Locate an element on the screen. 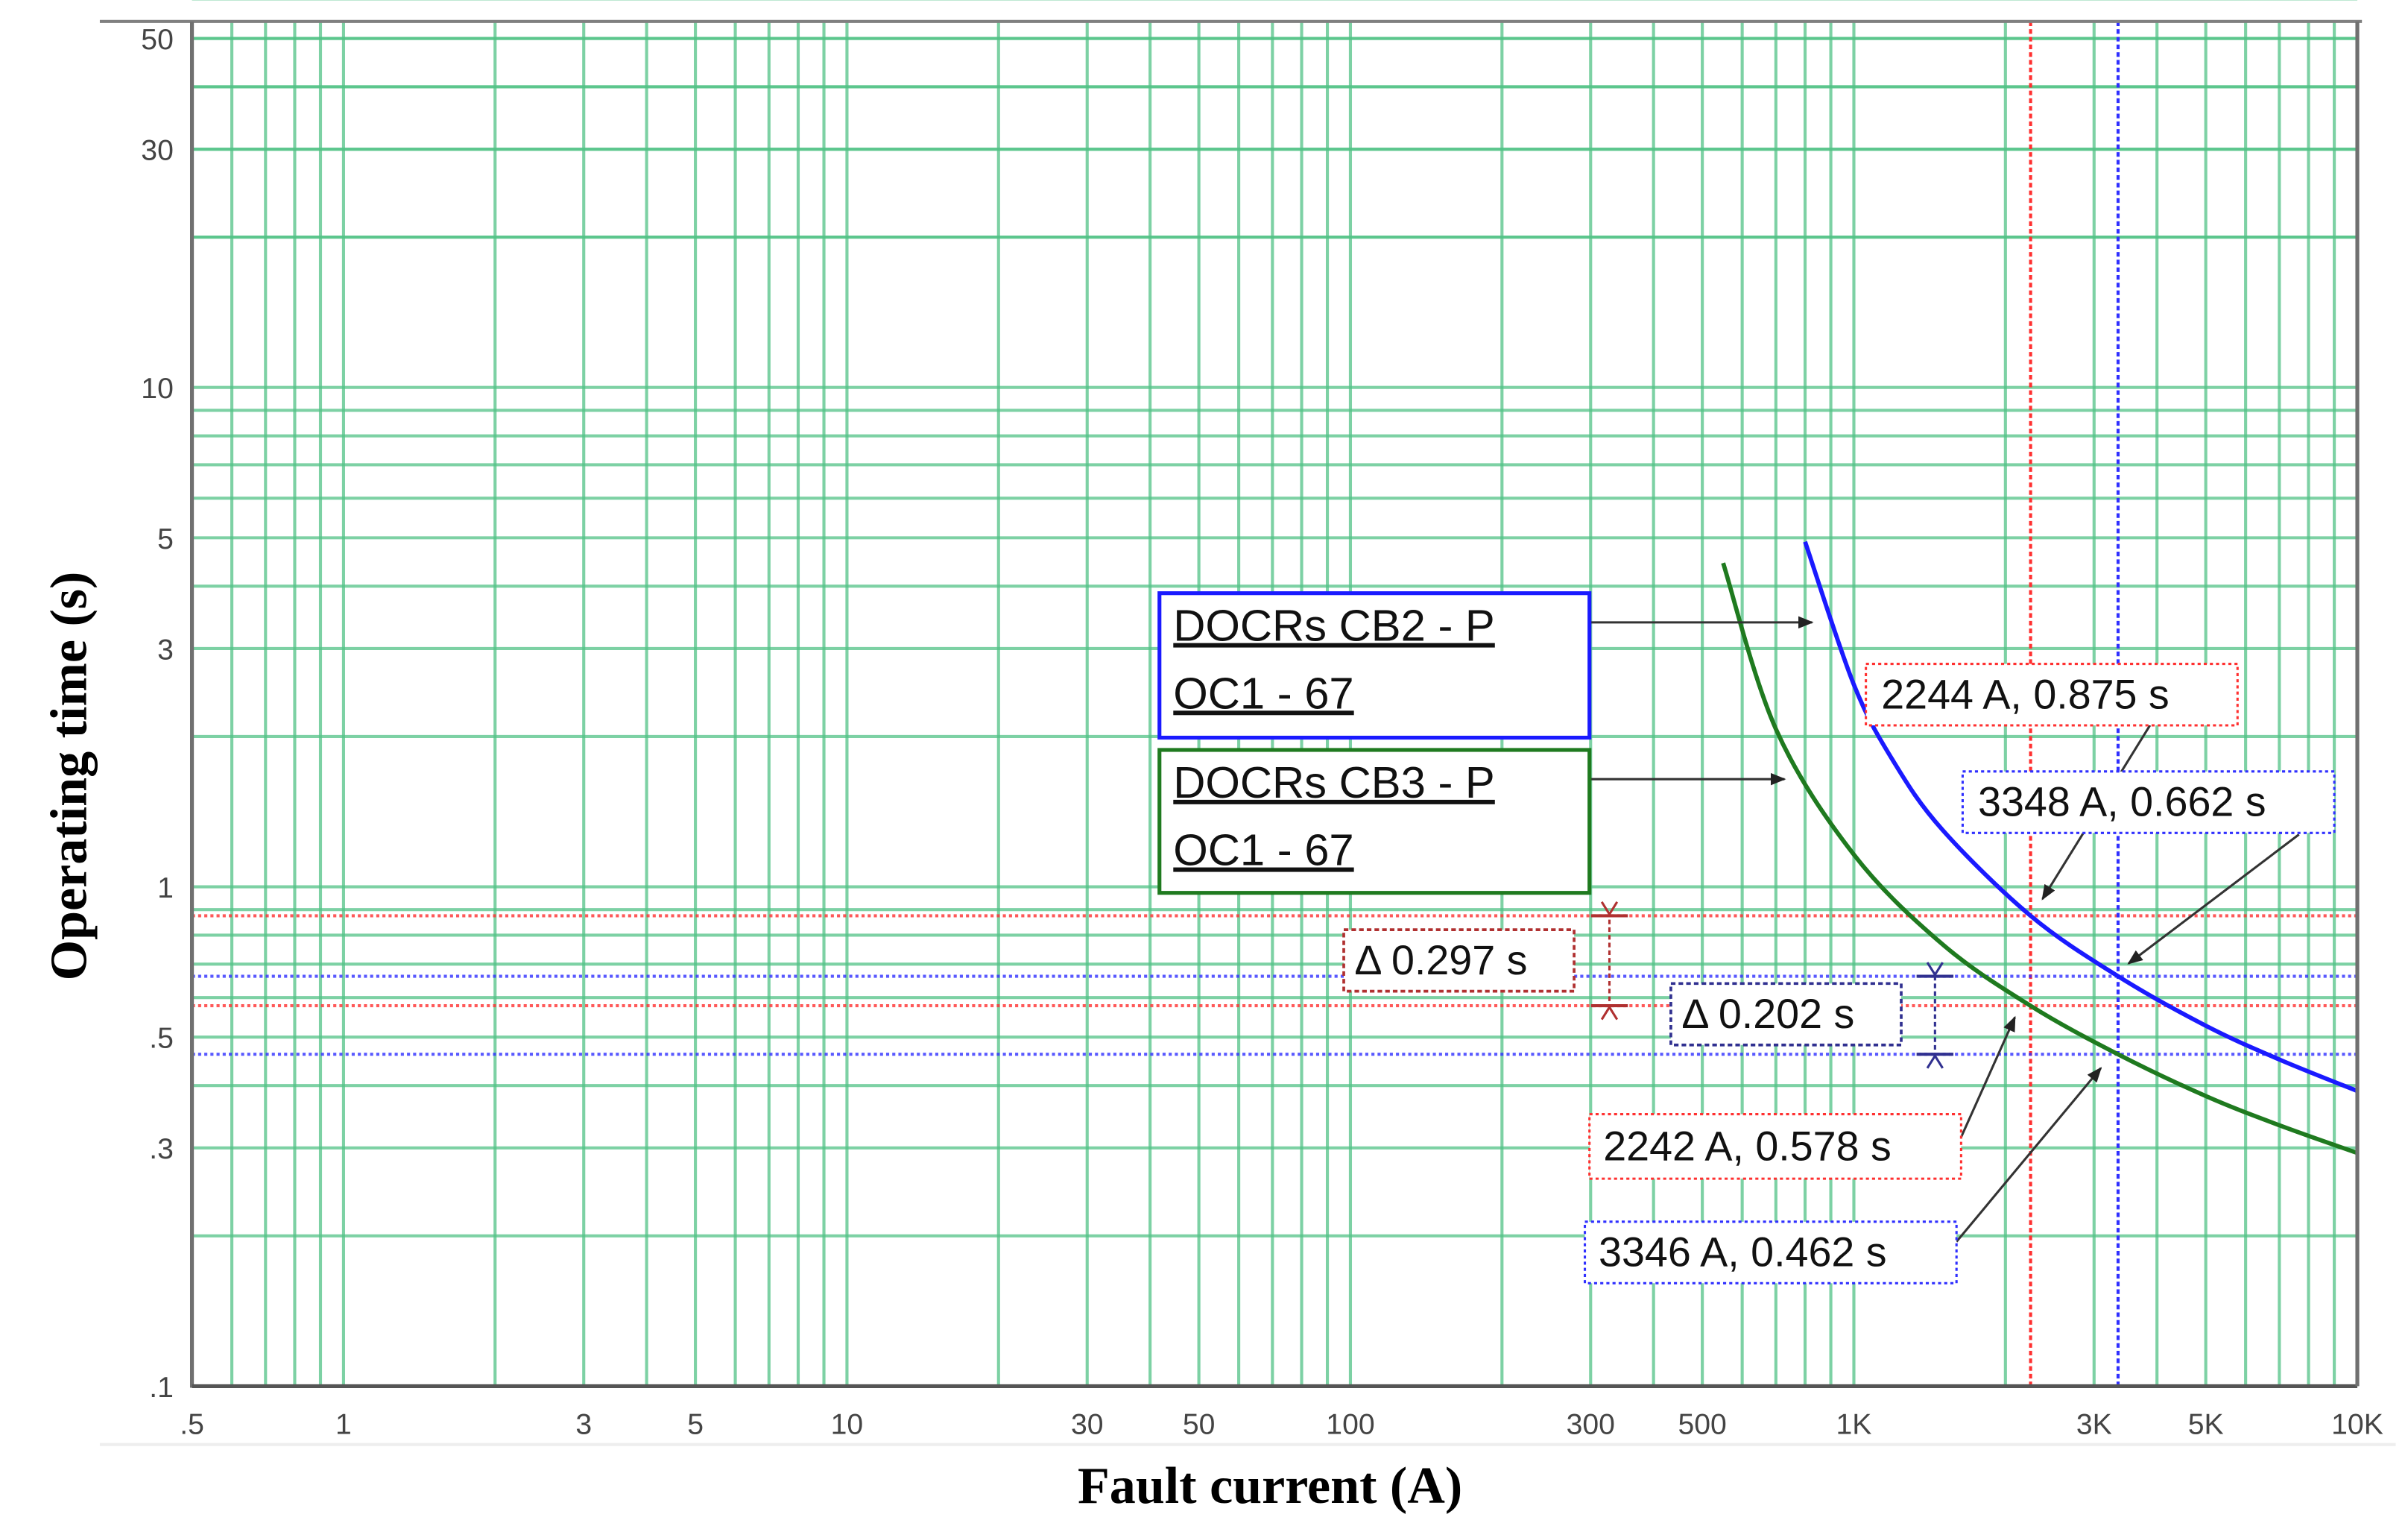 The width and height of the screenshot is (2408, 1526). annotation-3346: 3346 A, 0.462 s is located at coordinates (1770, 1252).